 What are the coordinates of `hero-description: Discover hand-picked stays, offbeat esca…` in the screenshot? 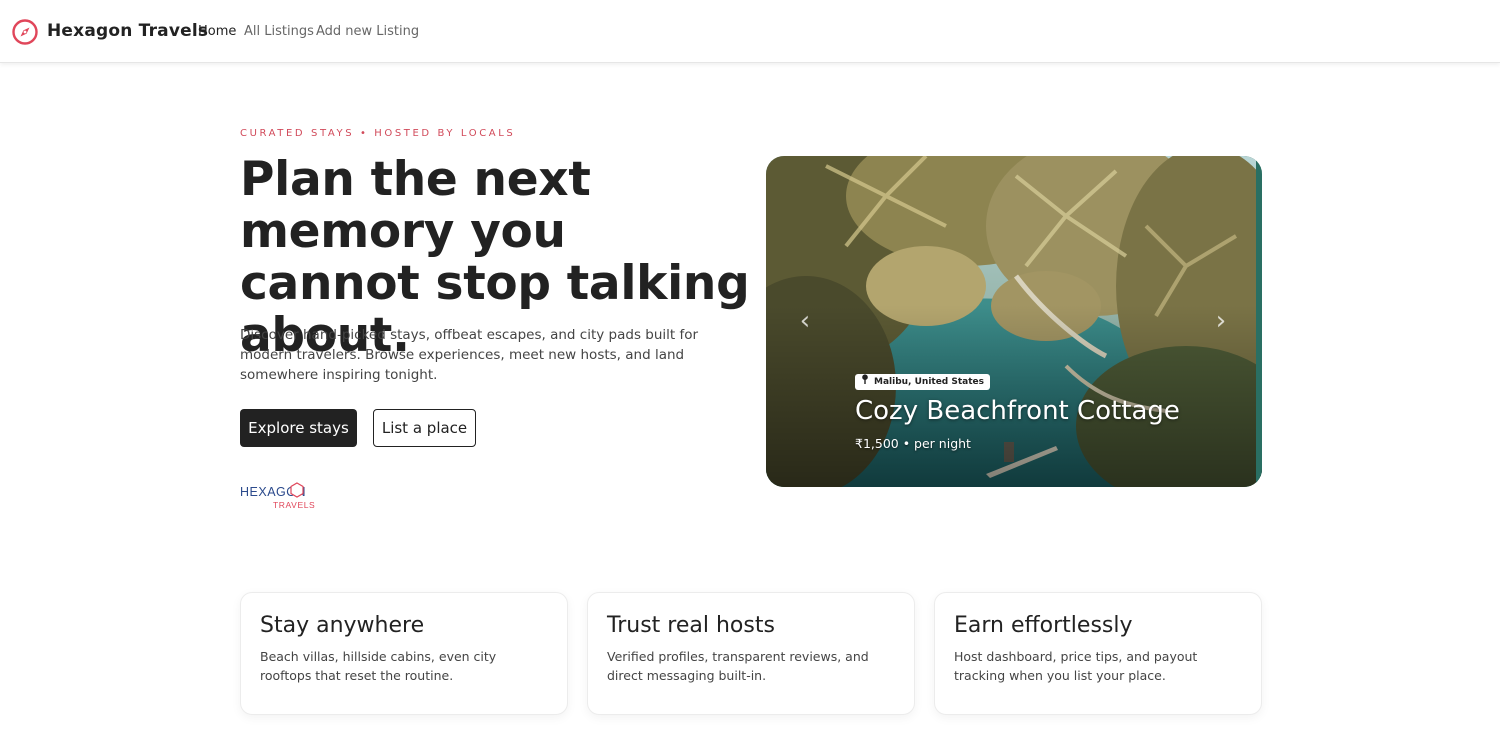 It's located at (469, 355).